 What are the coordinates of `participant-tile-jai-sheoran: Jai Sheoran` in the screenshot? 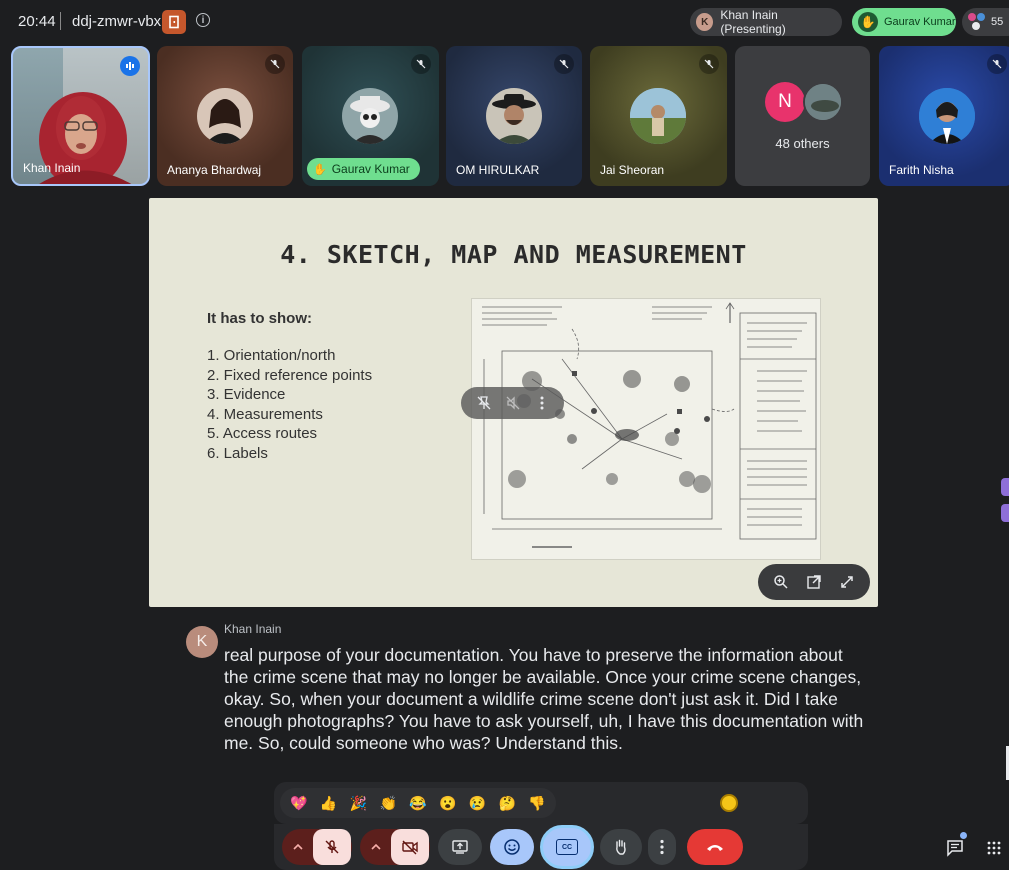 It's located at (658, 116).